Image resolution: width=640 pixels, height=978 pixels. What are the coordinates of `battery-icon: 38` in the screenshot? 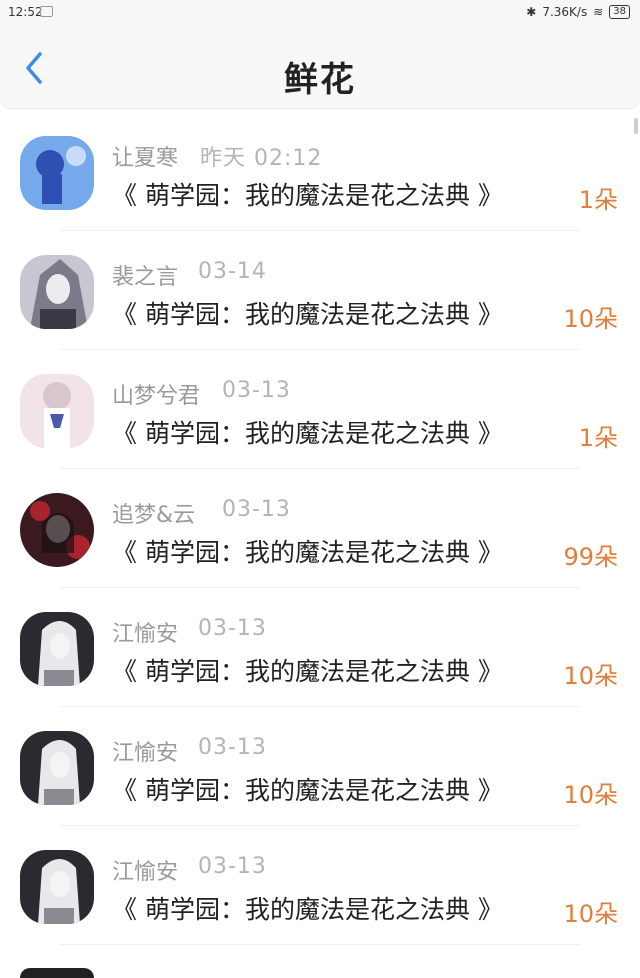 It's located at (619, 12).